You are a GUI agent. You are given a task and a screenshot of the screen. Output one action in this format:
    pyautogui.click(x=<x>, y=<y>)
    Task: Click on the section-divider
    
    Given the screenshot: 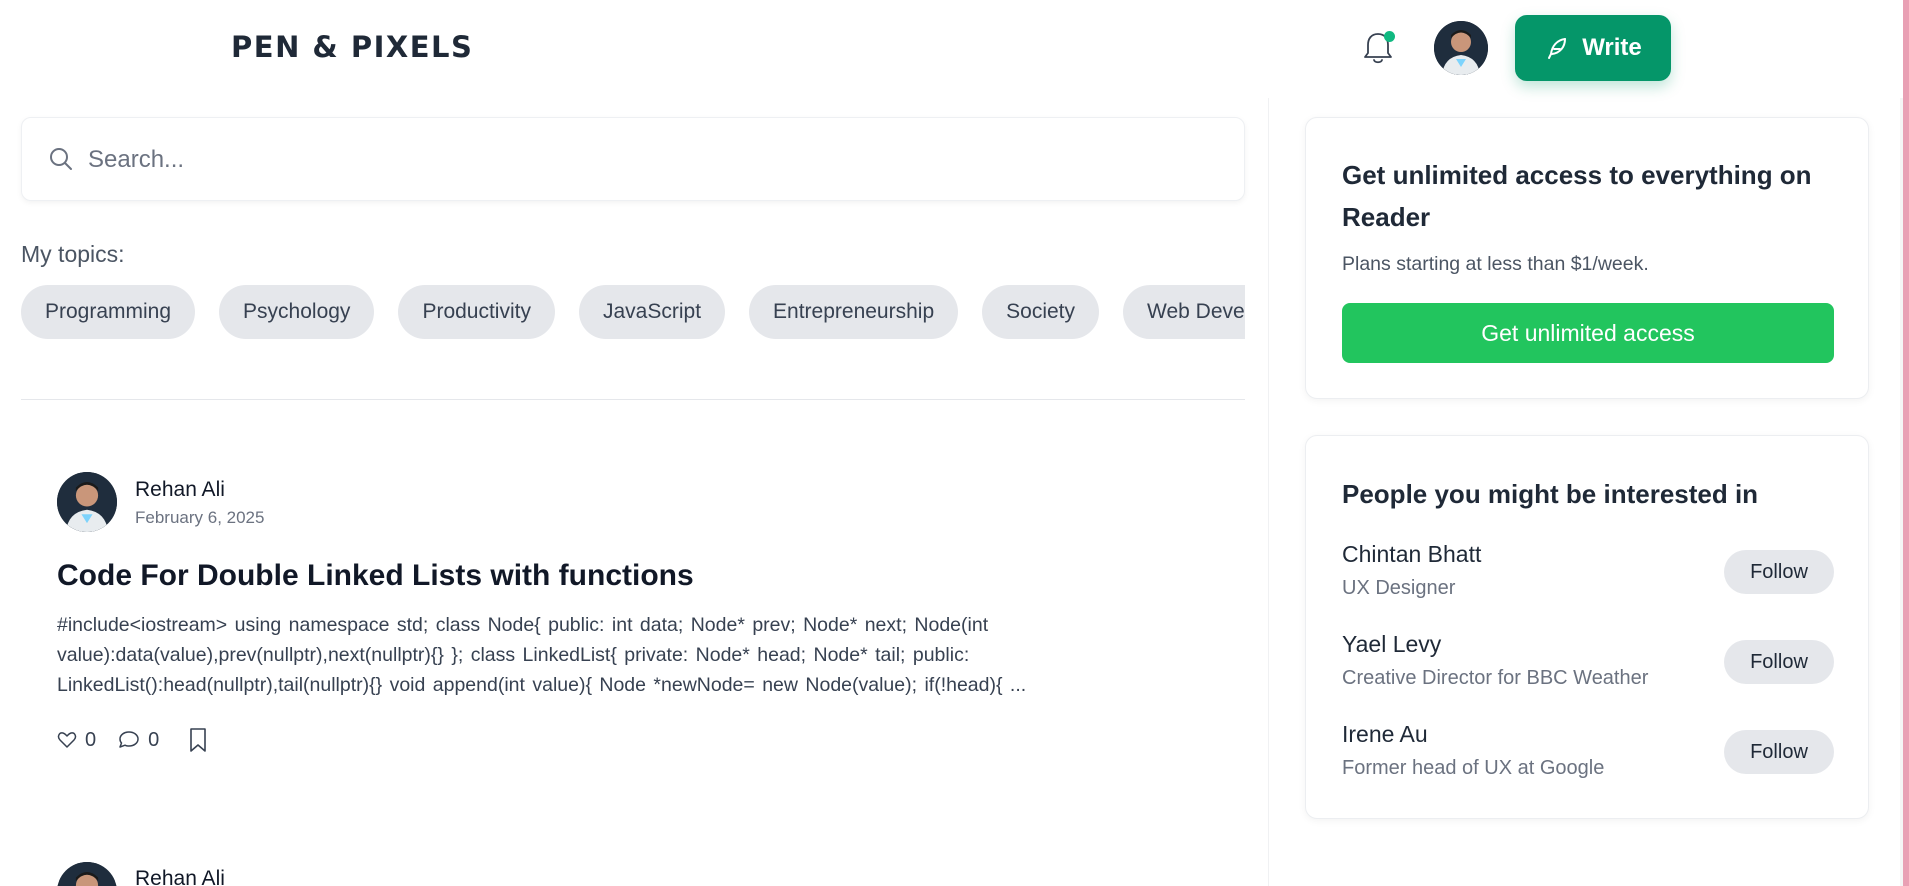 What is the action you would take?
    pyautogui.click(x=633, y=399)
    